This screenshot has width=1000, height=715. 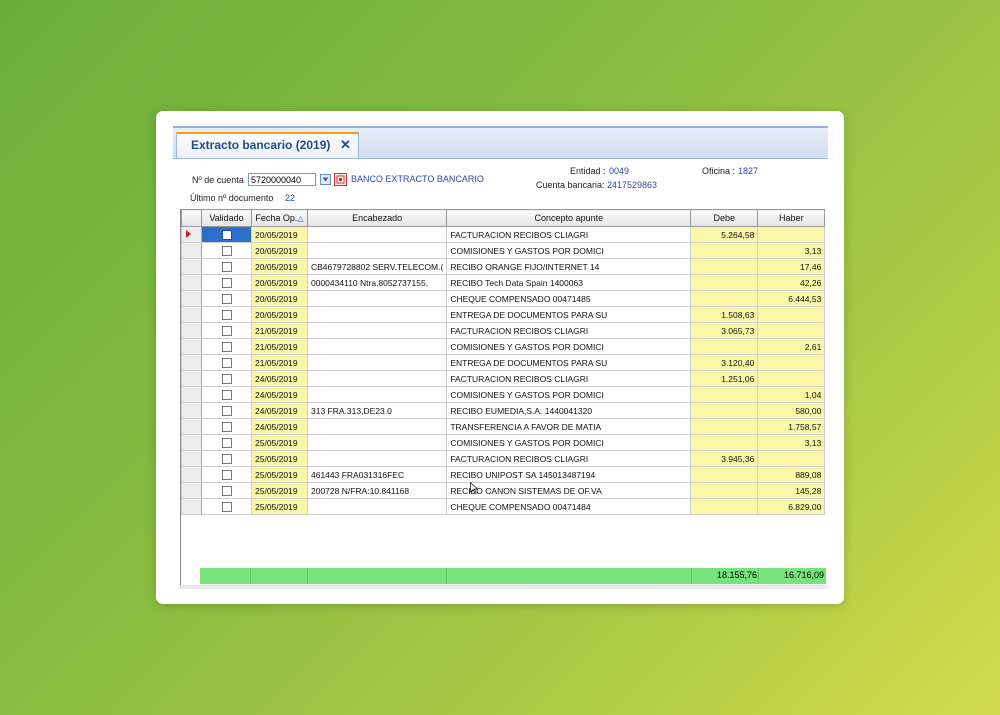 I want to click on col-concepto: Concepto apunte, so click(x=569, y=218).